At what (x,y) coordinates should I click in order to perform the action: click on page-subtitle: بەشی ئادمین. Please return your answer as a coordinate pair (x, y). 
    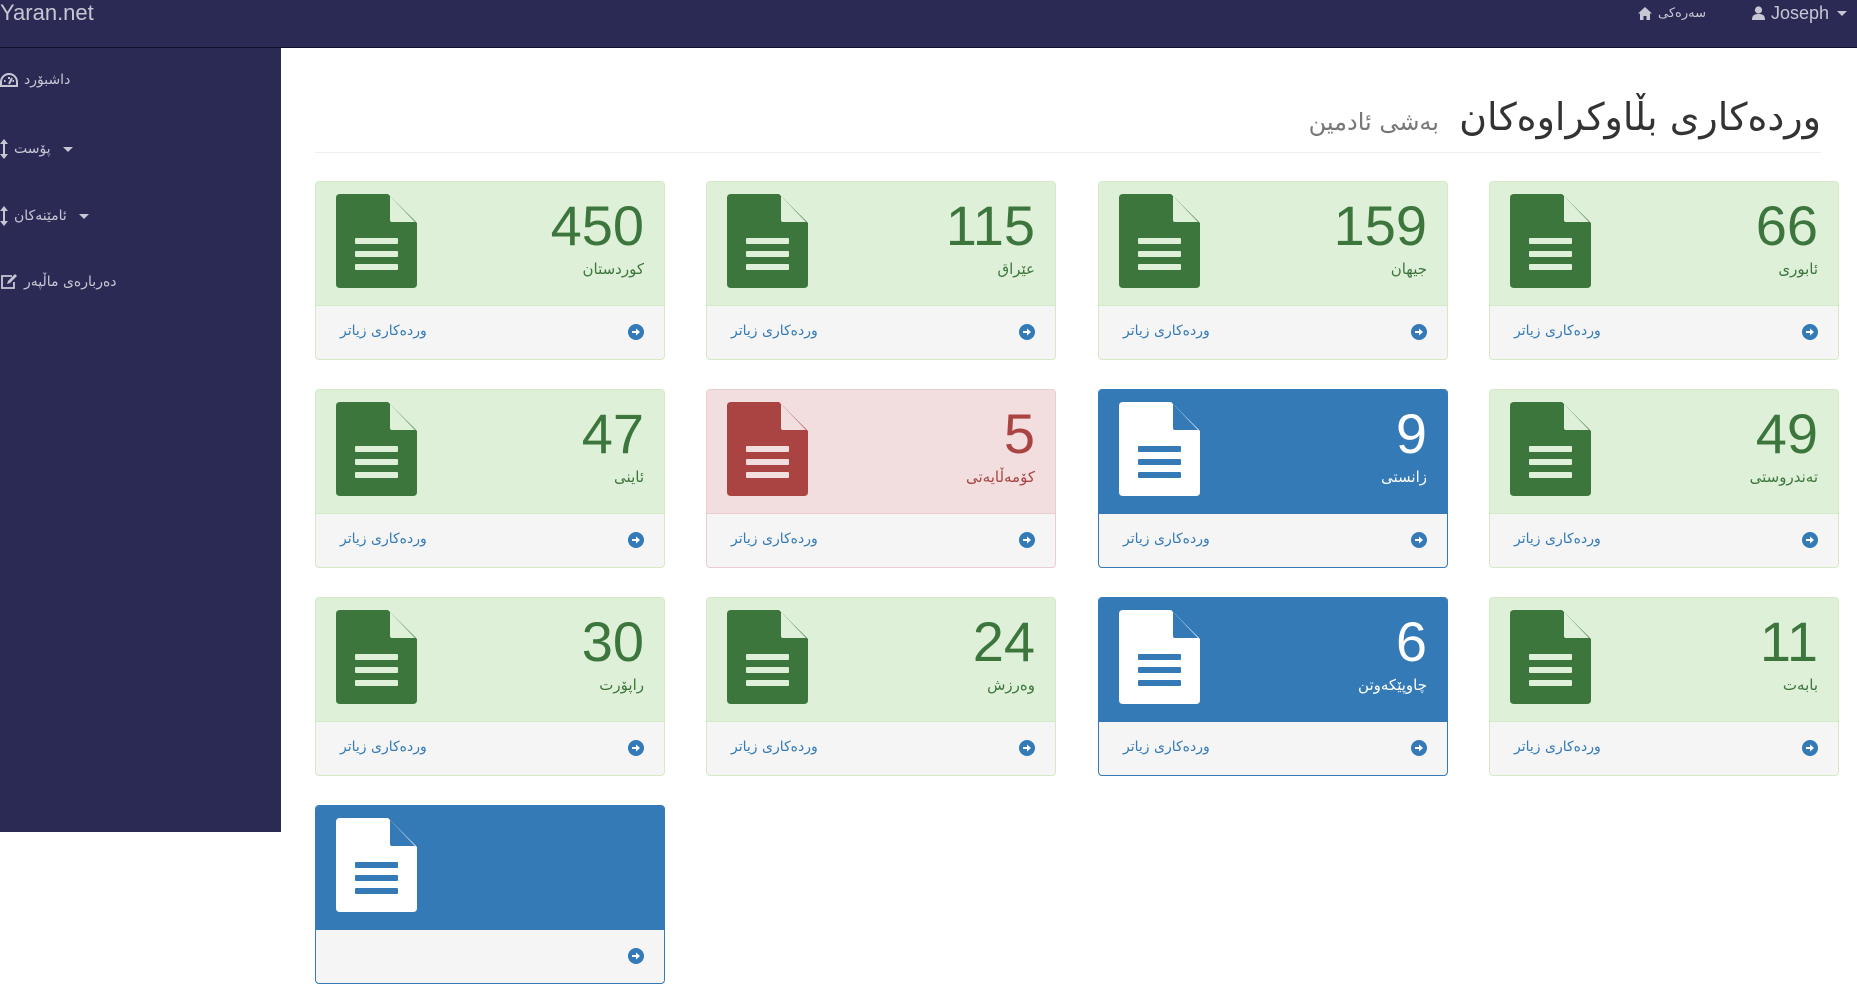
    Looking at the image, I should click on (1373, 122).